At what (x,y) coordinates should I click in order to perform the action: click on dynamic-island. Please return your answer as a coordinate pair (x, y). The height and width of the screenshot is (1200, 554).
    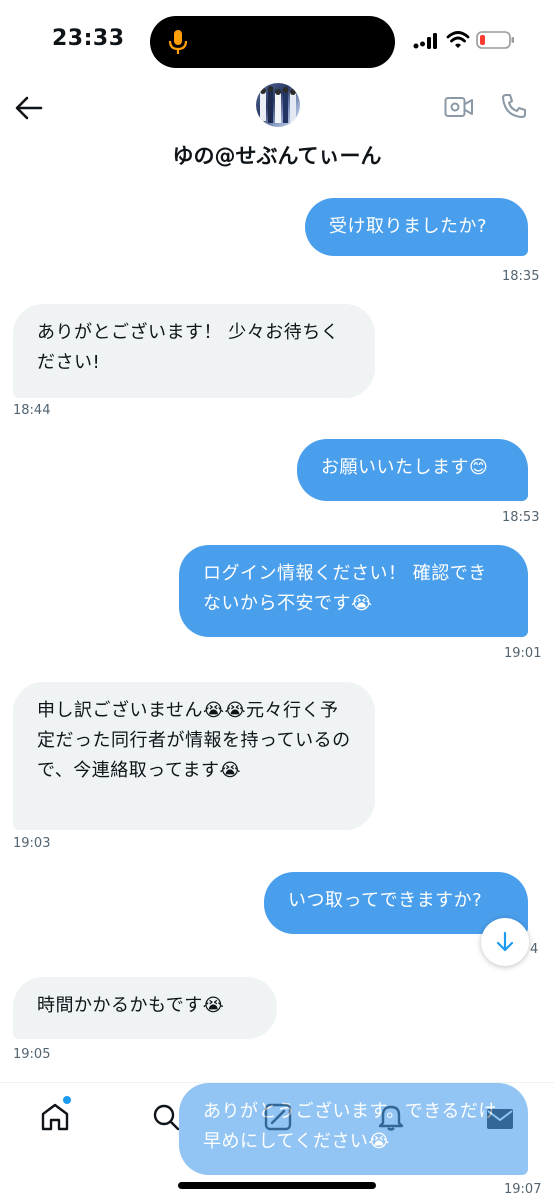
    Looking at the image, I should click on (272, 42).